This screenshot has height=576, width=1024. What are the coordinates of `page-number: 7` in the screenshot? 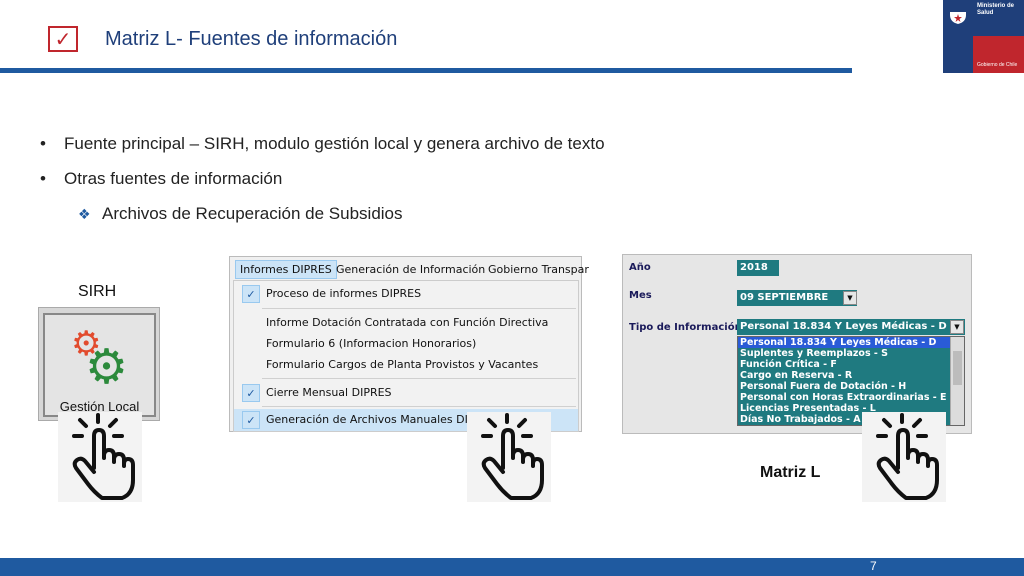 It's located at (873, 566).